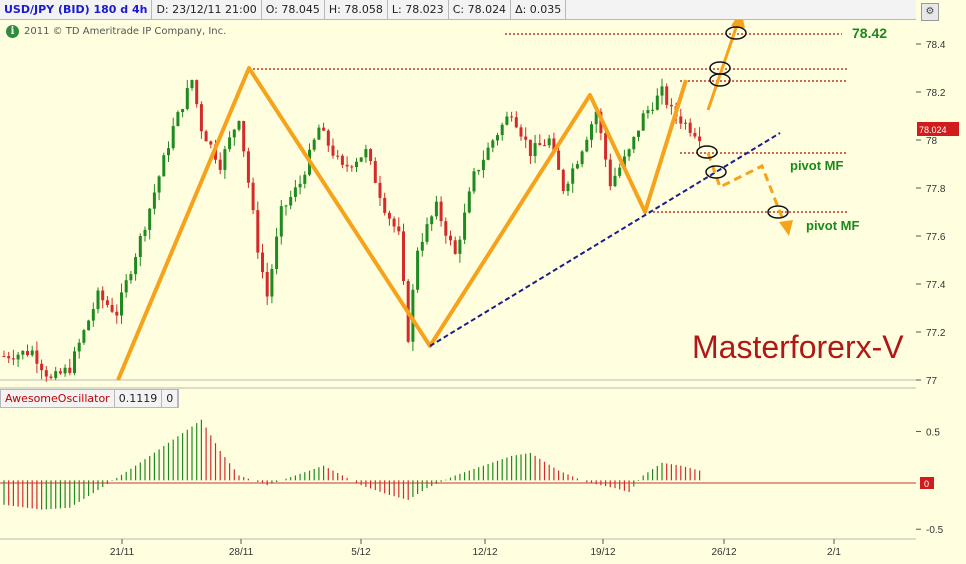  What do you see at coordinates (361, 552) in the screenshot?
I see `time-tick-label: 5/12` at bounding box center [361, 552].